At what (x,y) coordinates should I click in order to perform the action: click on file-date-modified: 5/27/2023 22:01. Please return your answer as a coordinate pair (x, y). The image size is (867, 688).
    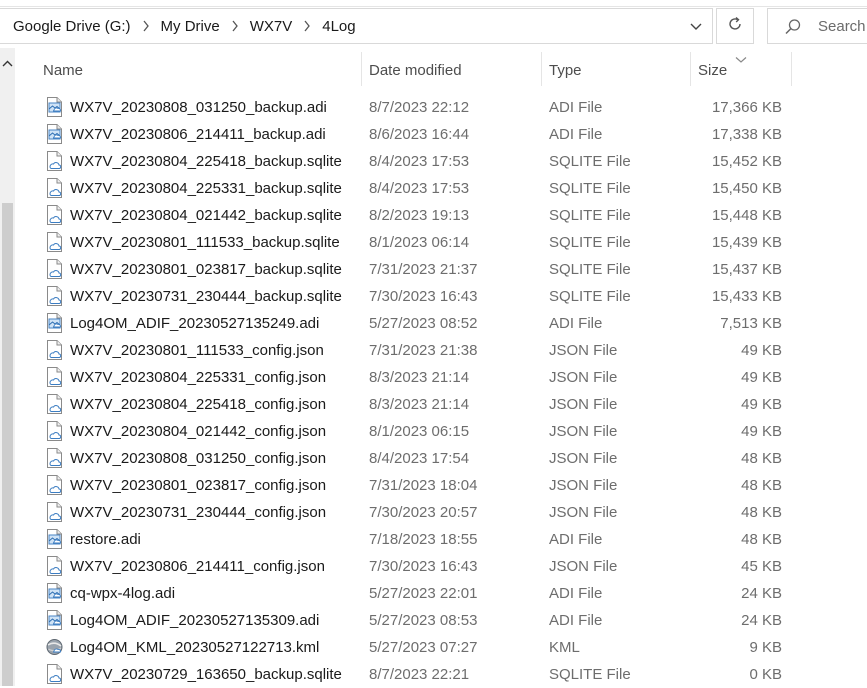
    Looking at the image, I should click on (423, 593).